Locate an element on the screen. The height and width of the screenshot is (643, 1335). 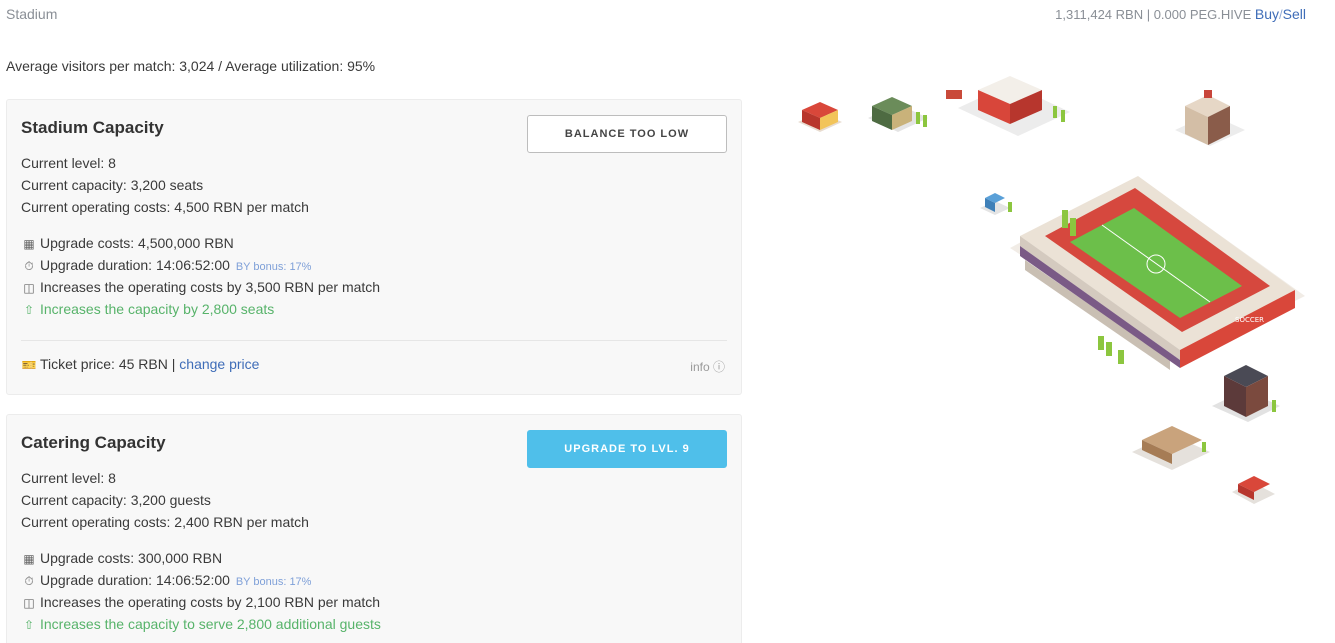
tower-building is located at coordinates (1246, 393).